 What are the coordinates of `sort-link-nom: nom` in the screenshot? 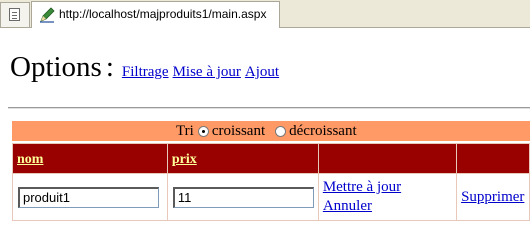 It's located at (30, 159).